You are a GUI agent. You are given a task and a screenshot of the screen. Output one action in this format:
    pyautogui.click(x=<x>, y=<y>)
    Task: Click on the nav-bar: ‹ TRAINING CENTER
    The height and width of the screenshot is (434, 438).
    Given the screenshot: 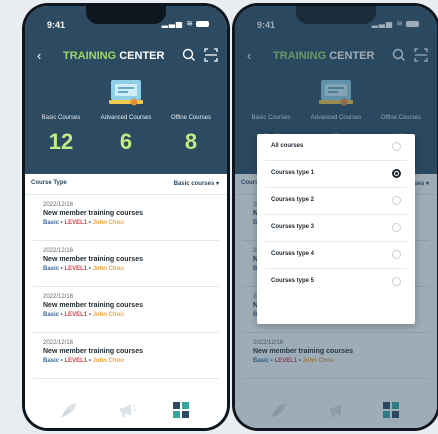 What is the action you would take?
    pyautogui.click(x=126, y=57)
    